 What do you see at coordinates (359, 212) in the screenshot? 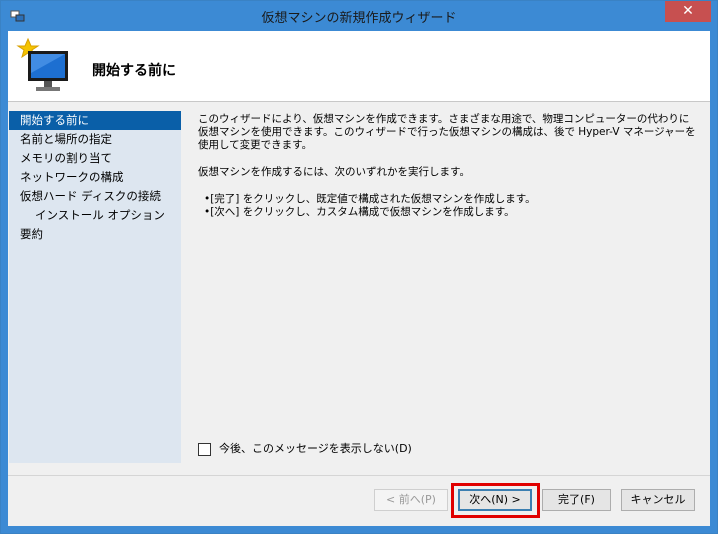
I see `next-bullet: •[次へ] をクリックし、カスタム構成で仮想マシンを作成します。` at bounding box center [359, 212].